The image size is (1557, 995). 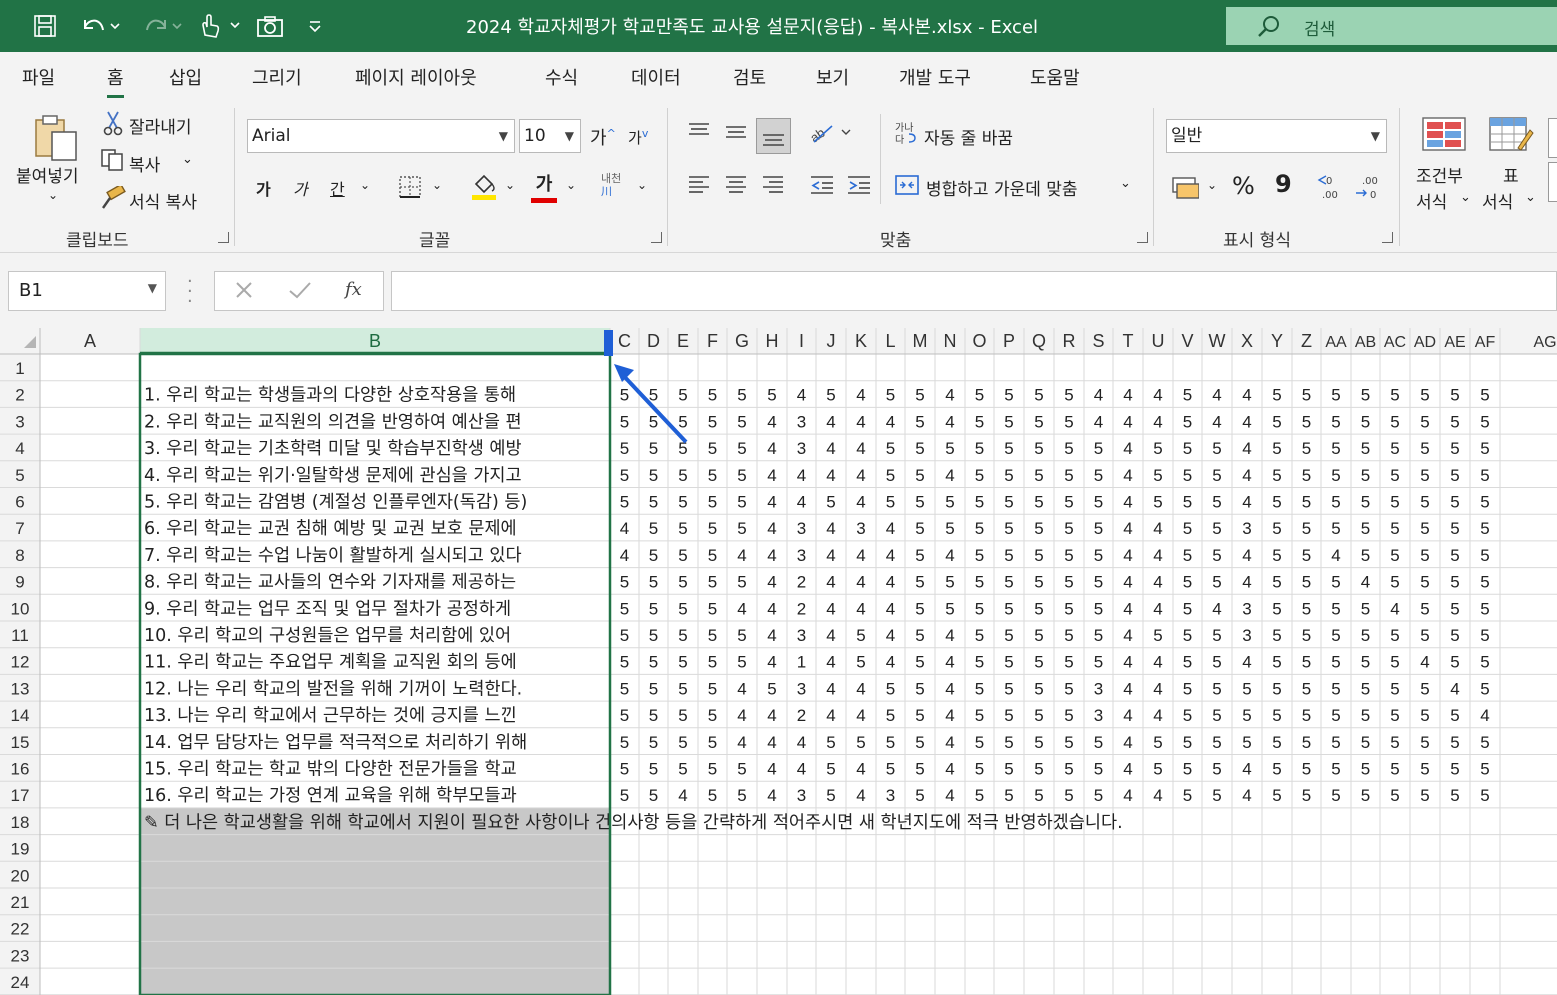 I want to click on comma-style-button: 9, so click(x=1283, y=184).